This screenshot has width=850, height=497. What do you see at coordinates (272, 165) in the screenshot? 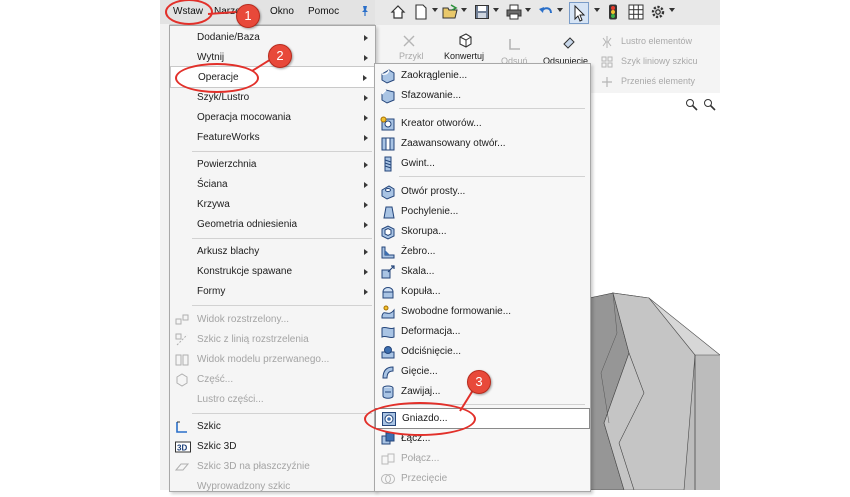
I see `menu-item-powierzchnia: Powierzchnia` at bounding box center [272, 165].